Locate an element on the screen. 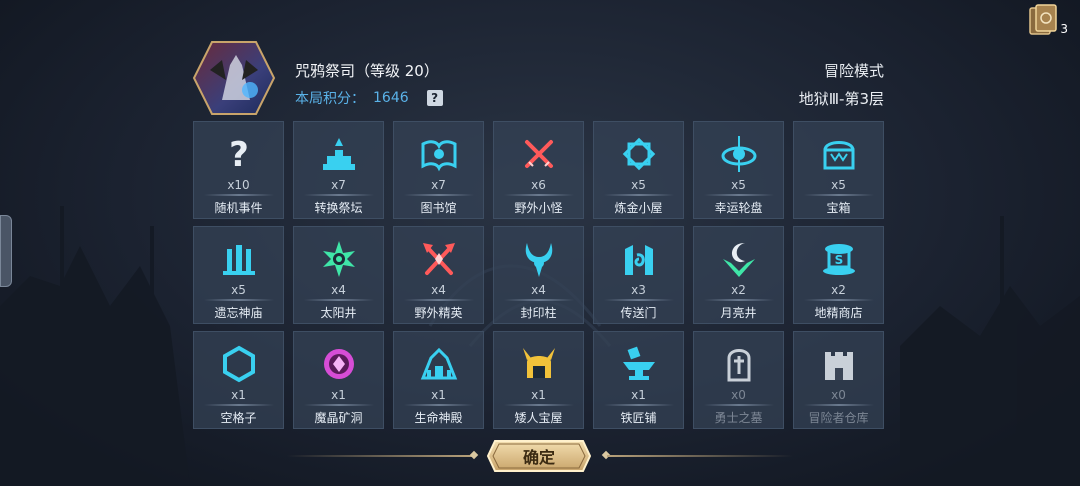 Image resolution: width=1080 pixels, height=486 pixels. tile-label: 炼金小屋 is located at coordinates (638, 208).